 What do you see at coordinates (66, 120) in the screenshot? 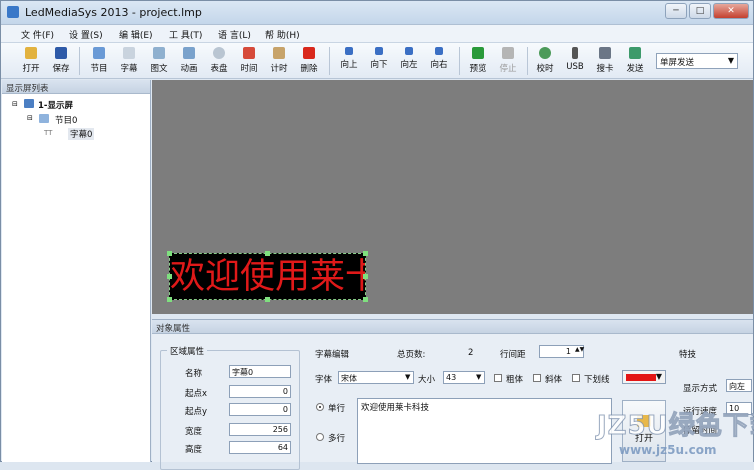
I see `tree-program: 节目0` at bounding box center [66, 120].